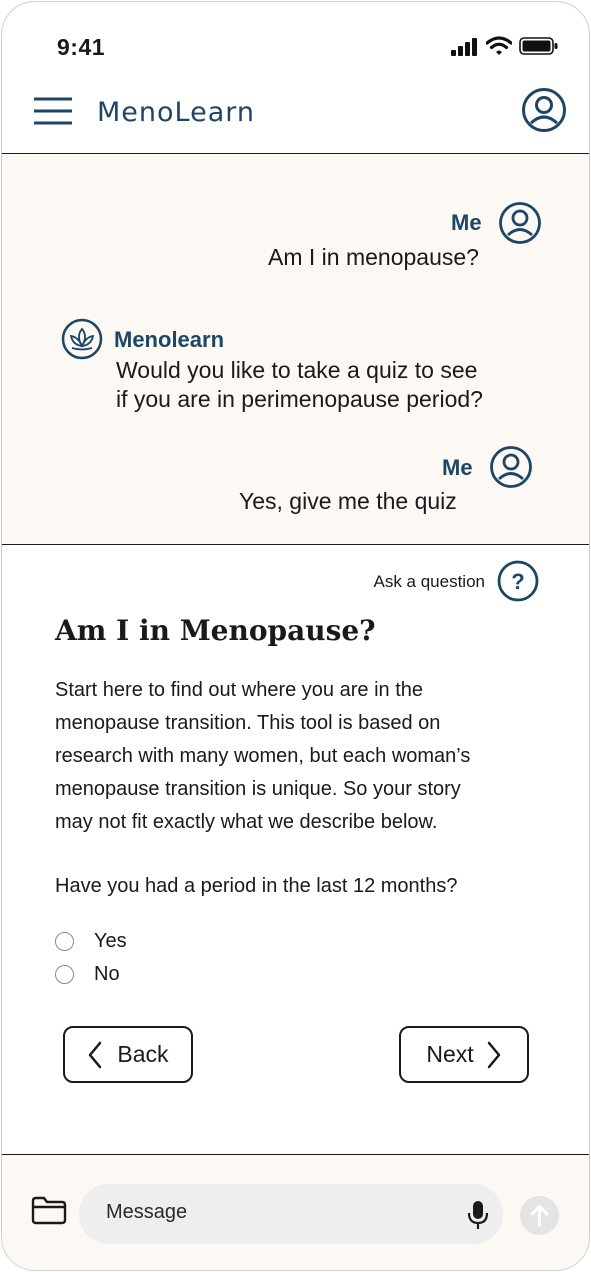 The width and height of the screenshot is (591, 1272). Describe the element at coordinates (95, 1054) in the screenshot. I see `chevron-left-icon` at that location.